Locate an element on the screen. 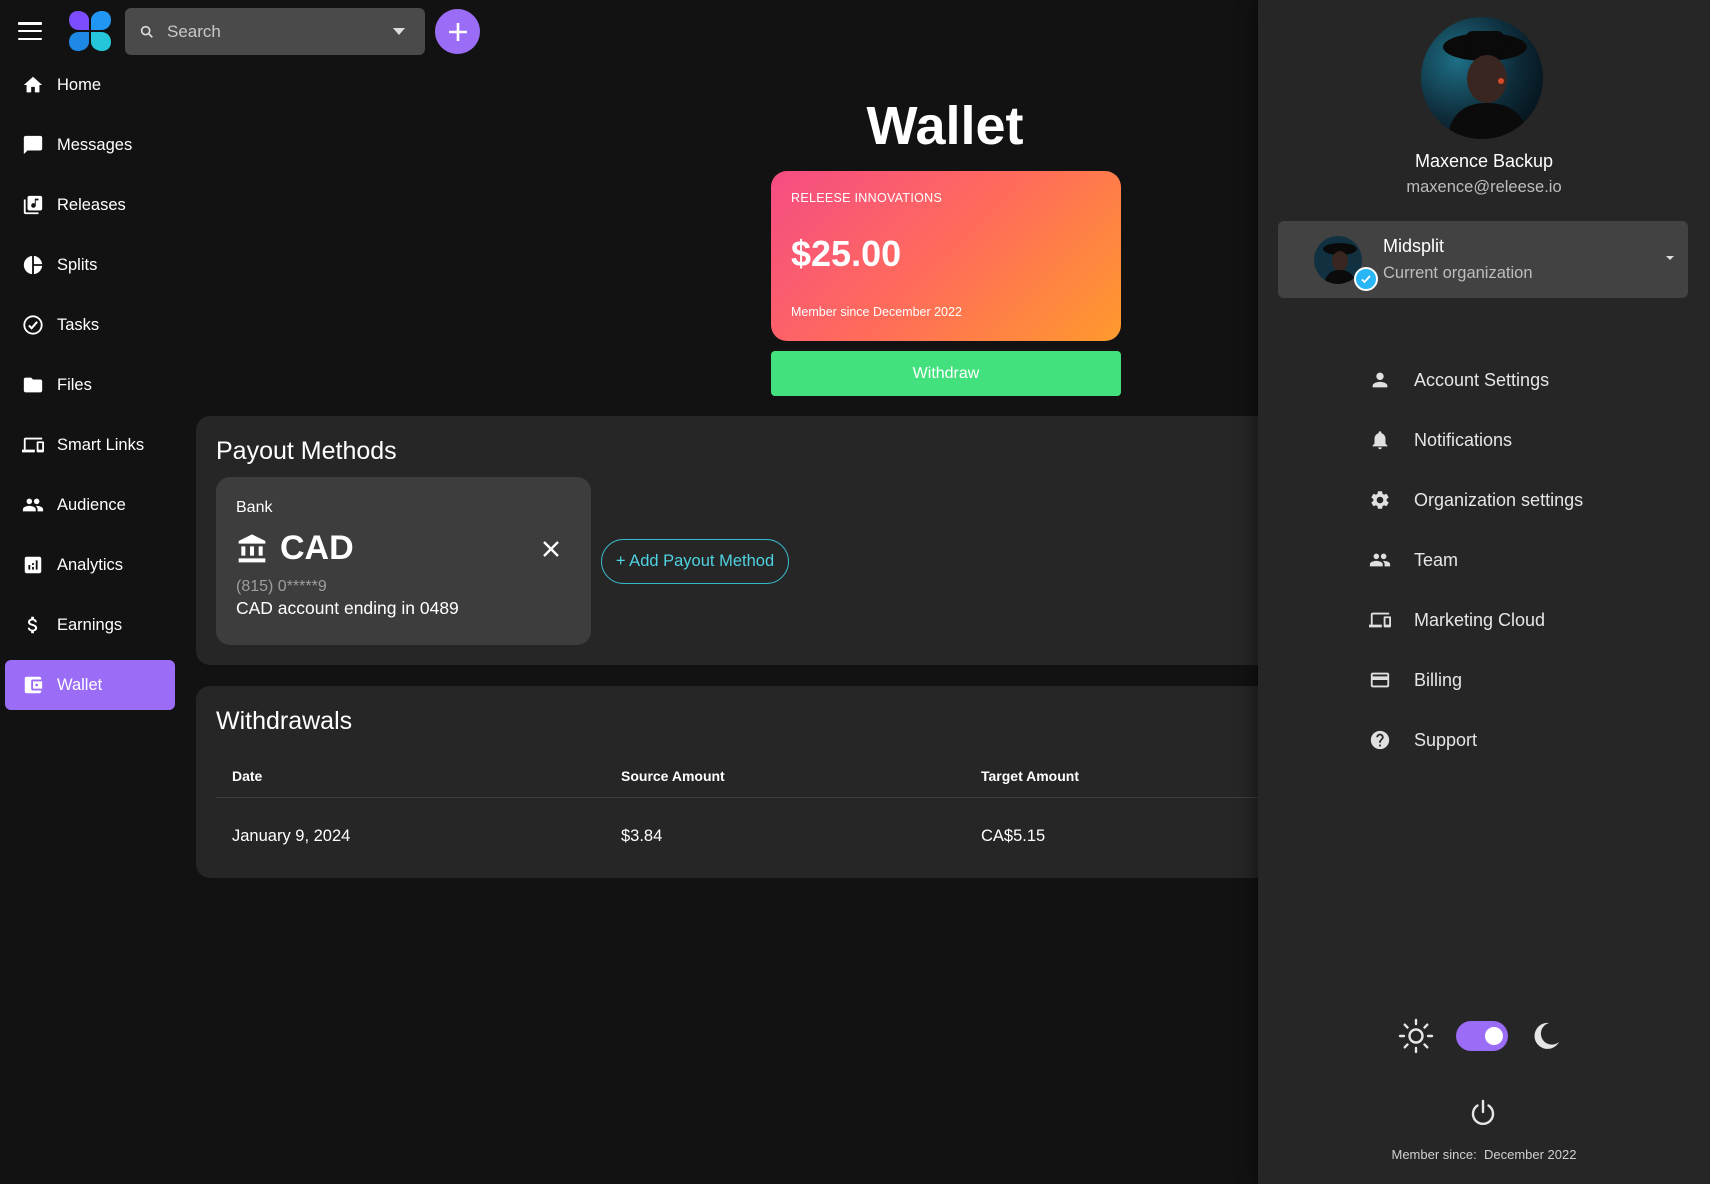  menu-item-label: Account Settings is located at coordinates (1482, 379).